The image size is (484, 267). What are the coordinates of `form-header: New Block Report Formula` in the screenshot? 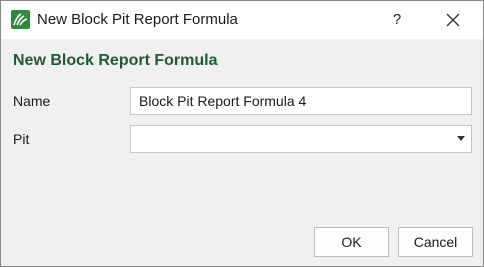 It's located at (115, 60).